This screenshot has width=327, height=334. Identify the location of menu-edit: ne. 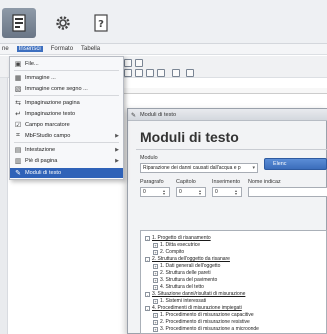
(5, 49).